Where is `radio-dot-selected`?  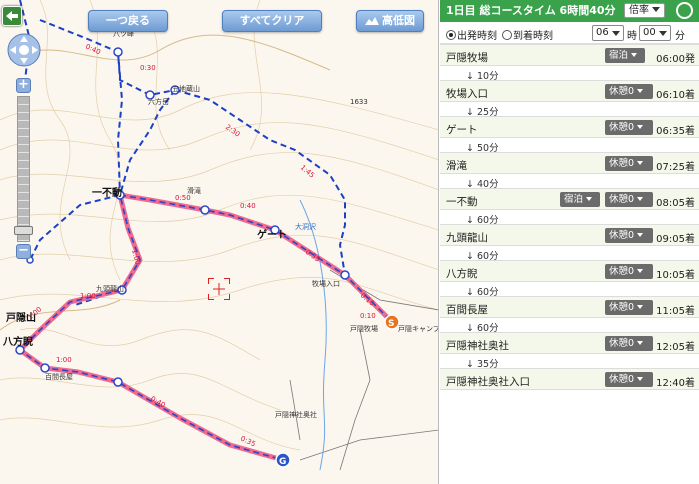
radio-dot-selected is located at coordinates (451, 34).